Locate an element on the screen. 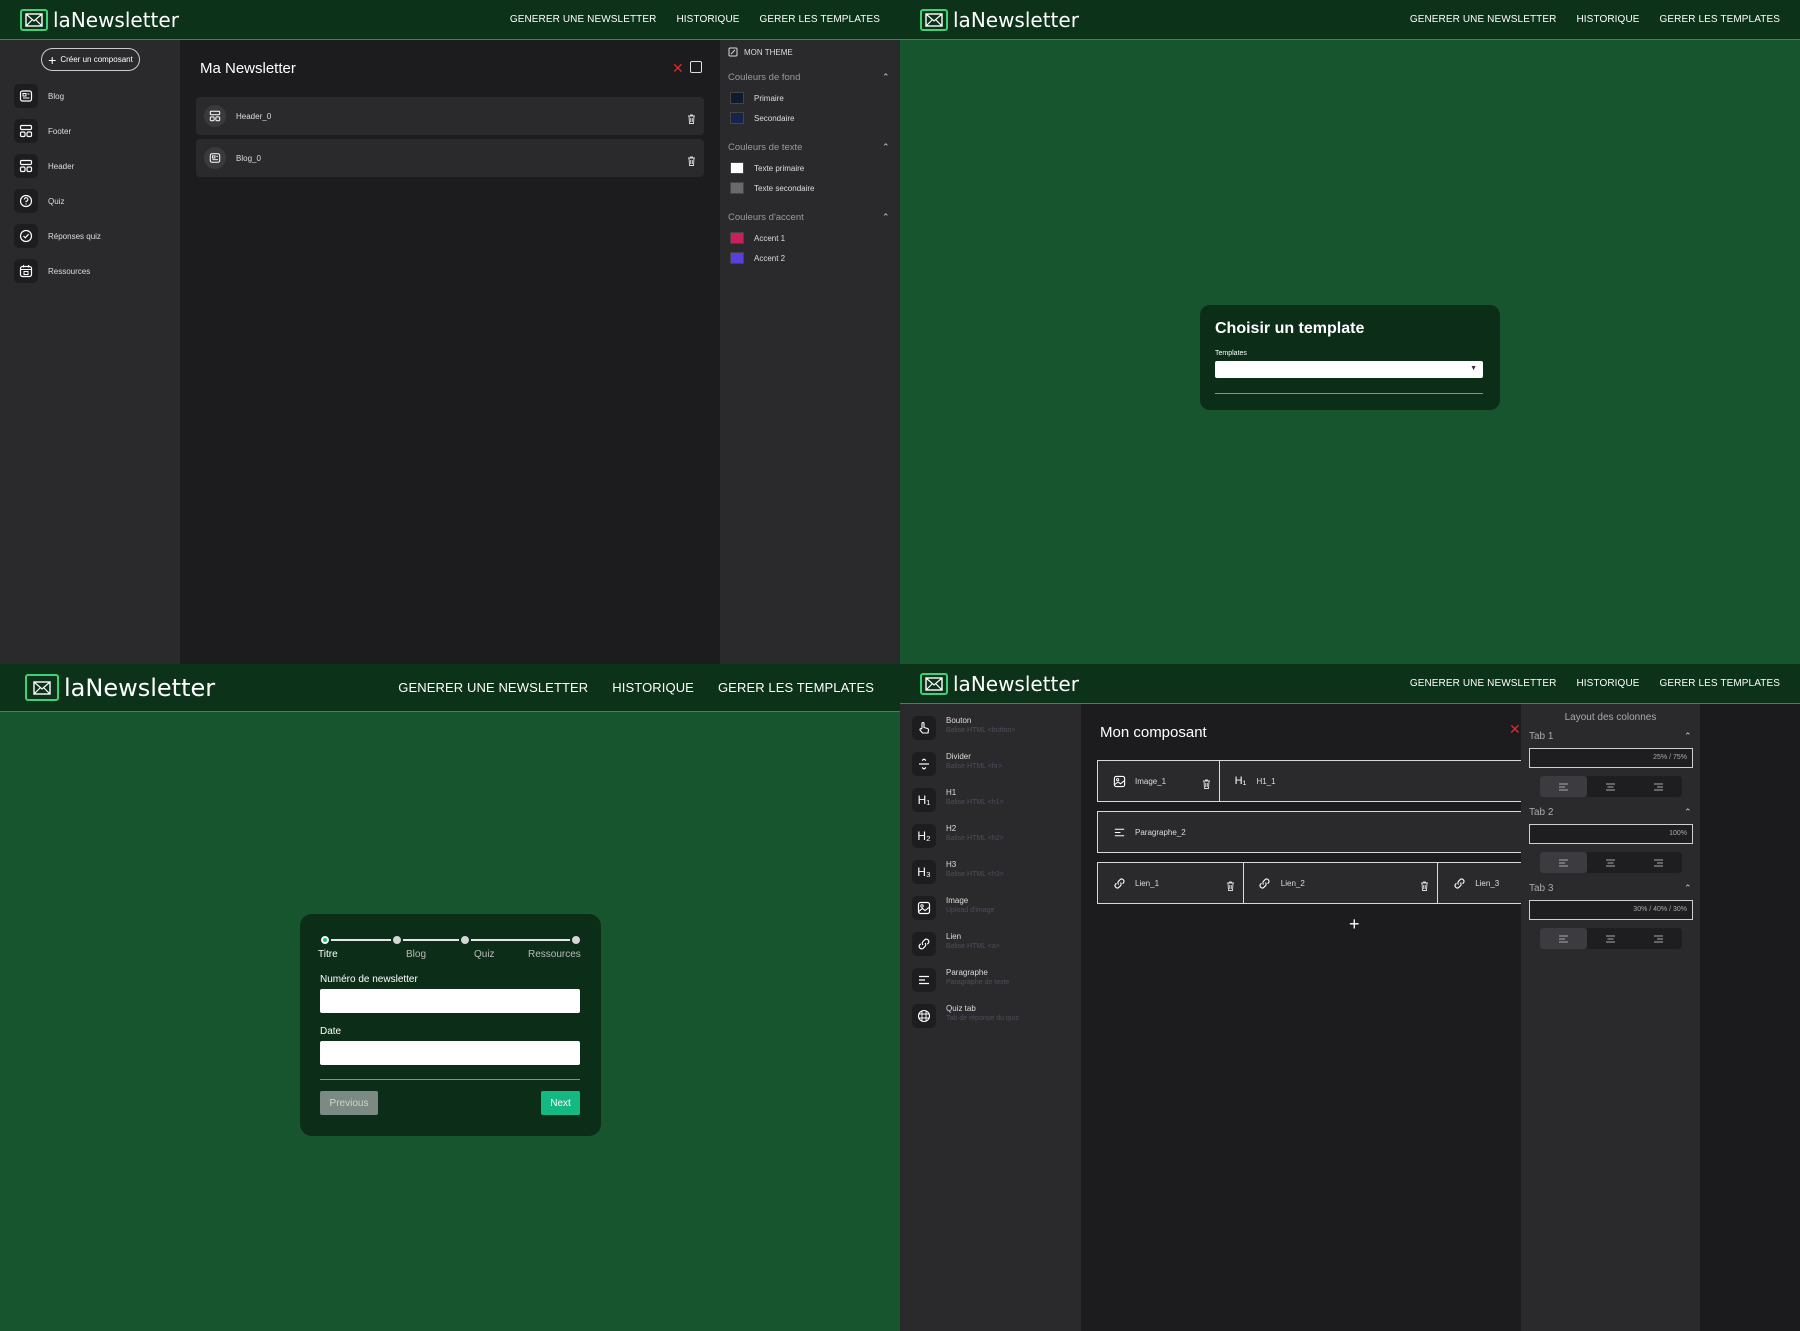 The width and height of the screenshot is (1800, 1331). newsletter-number-input is located at coordinates (450, 1001).